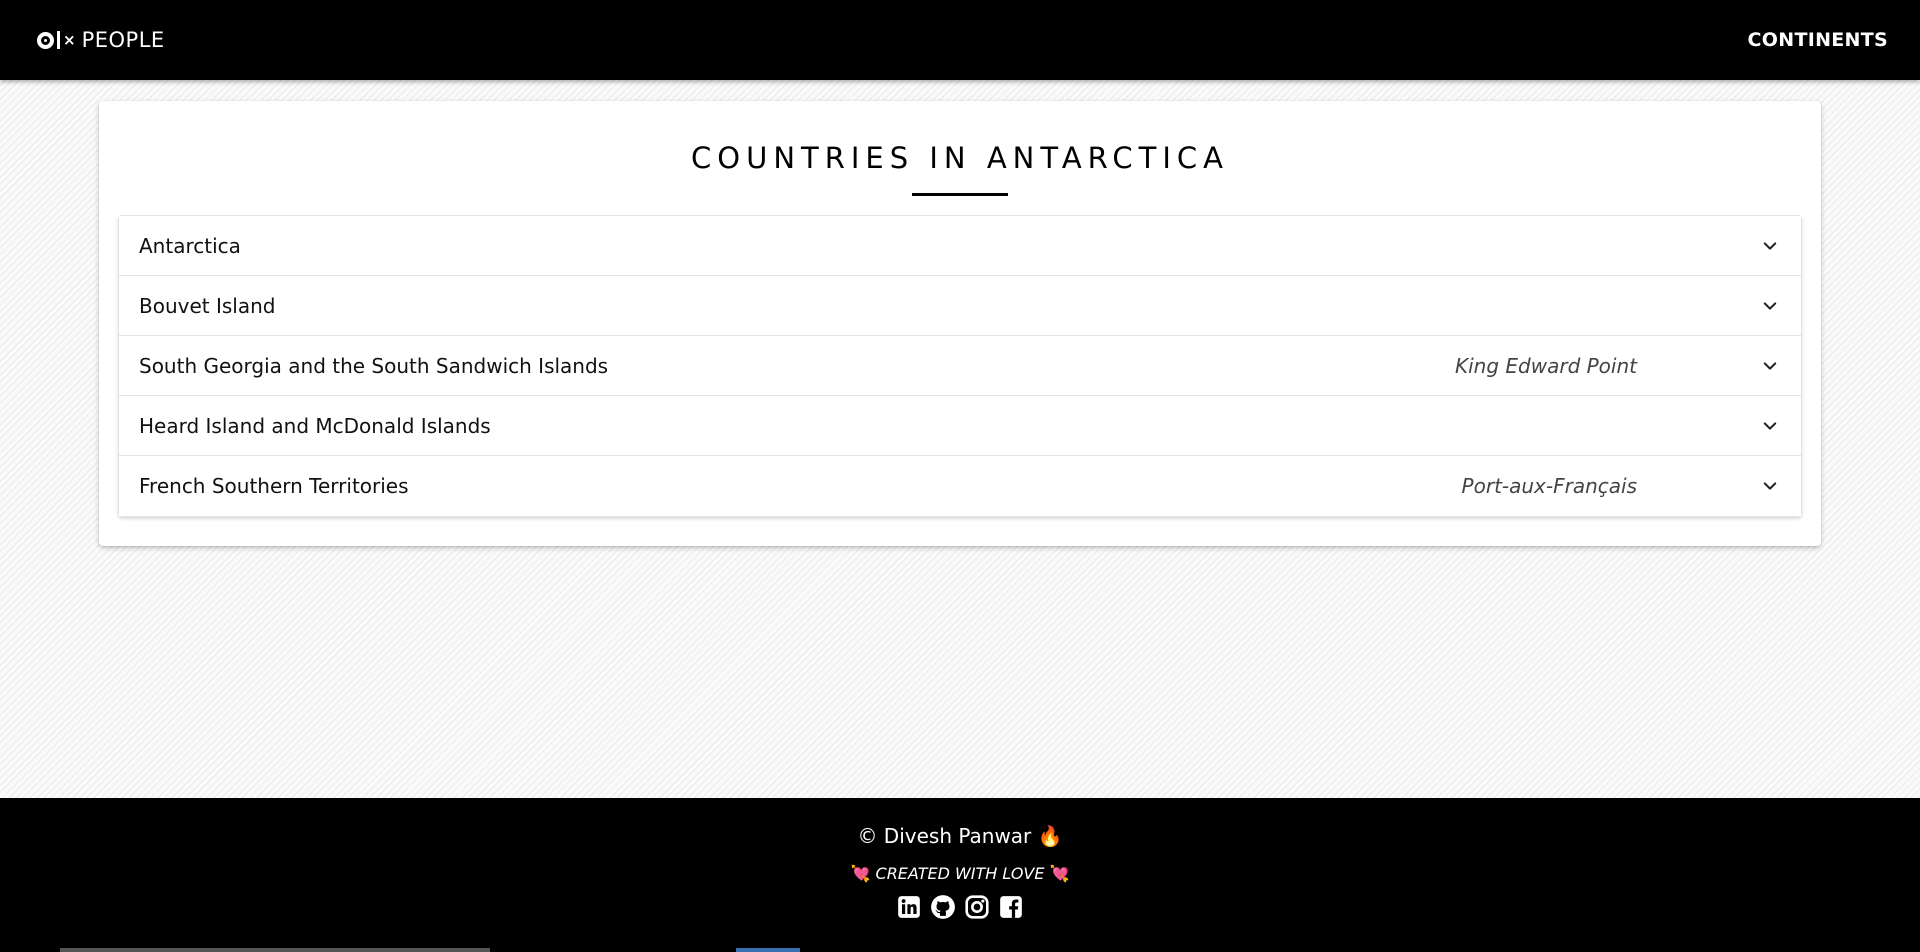 Image resolution: width=1920 pixels, height=952 pixels. Describe the element at coordinates (909, 907) in the screenshot. I see `linkedin-icon` at that location.